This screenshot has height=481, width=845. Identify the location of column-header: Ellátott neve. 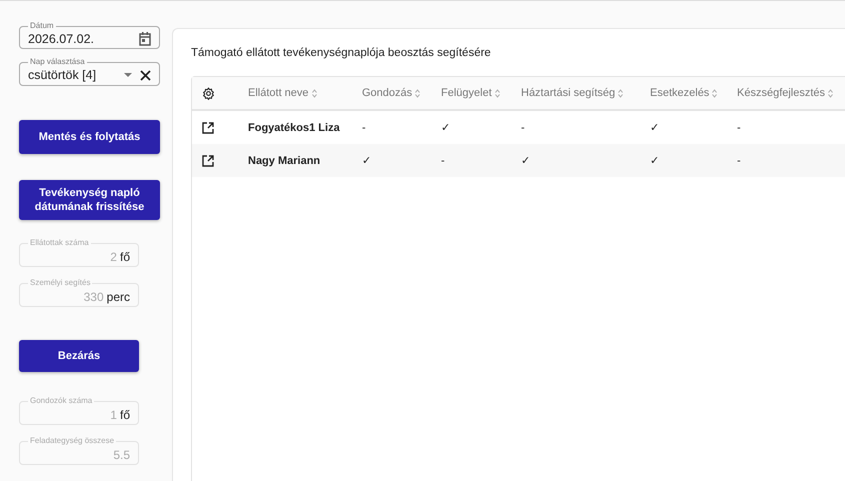
(305, 93).